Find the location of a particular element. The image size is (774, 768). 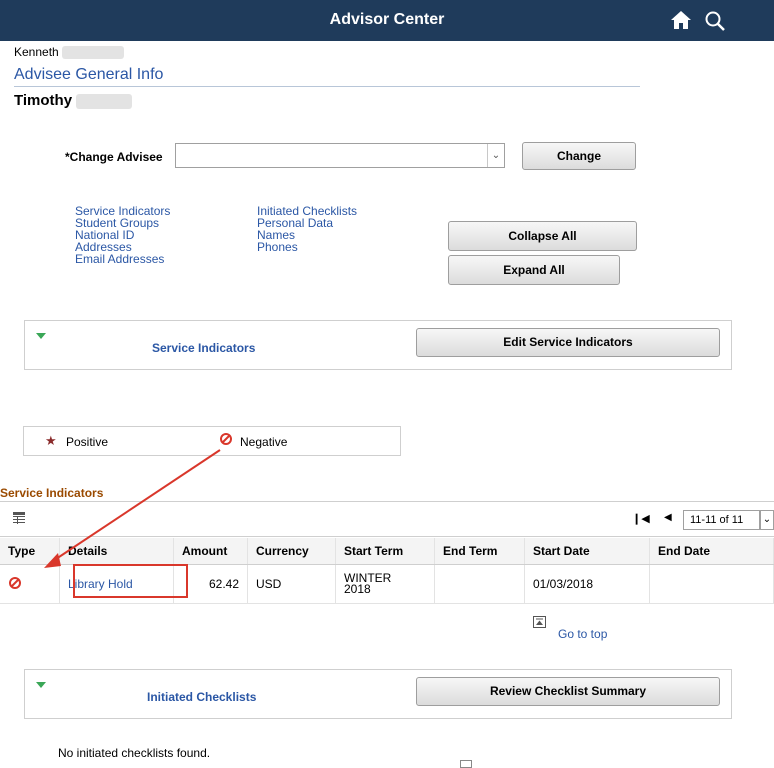

empty-checklists-message: No initiated checklists found. is located at coordinates (134, 753).